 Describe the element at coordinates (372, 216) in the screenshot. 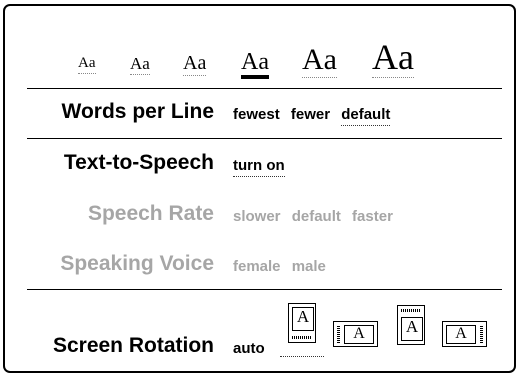

I see `speech-rate-faster: faster` at that location.